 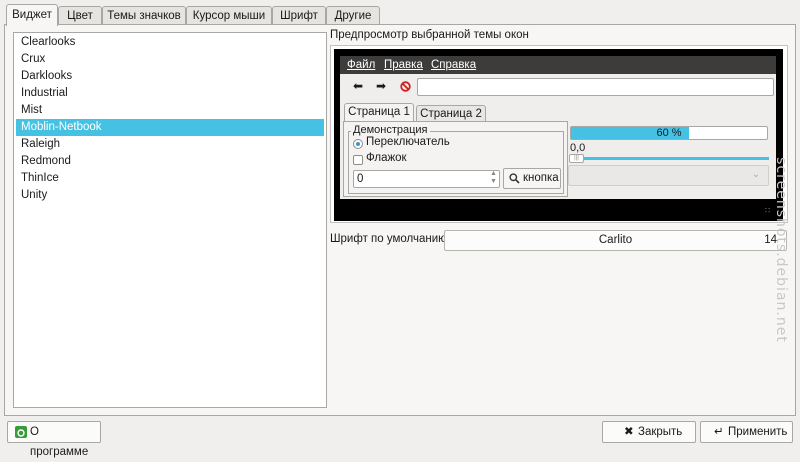 I want to click on tab-other: Другие, so click(x=353, y=15).